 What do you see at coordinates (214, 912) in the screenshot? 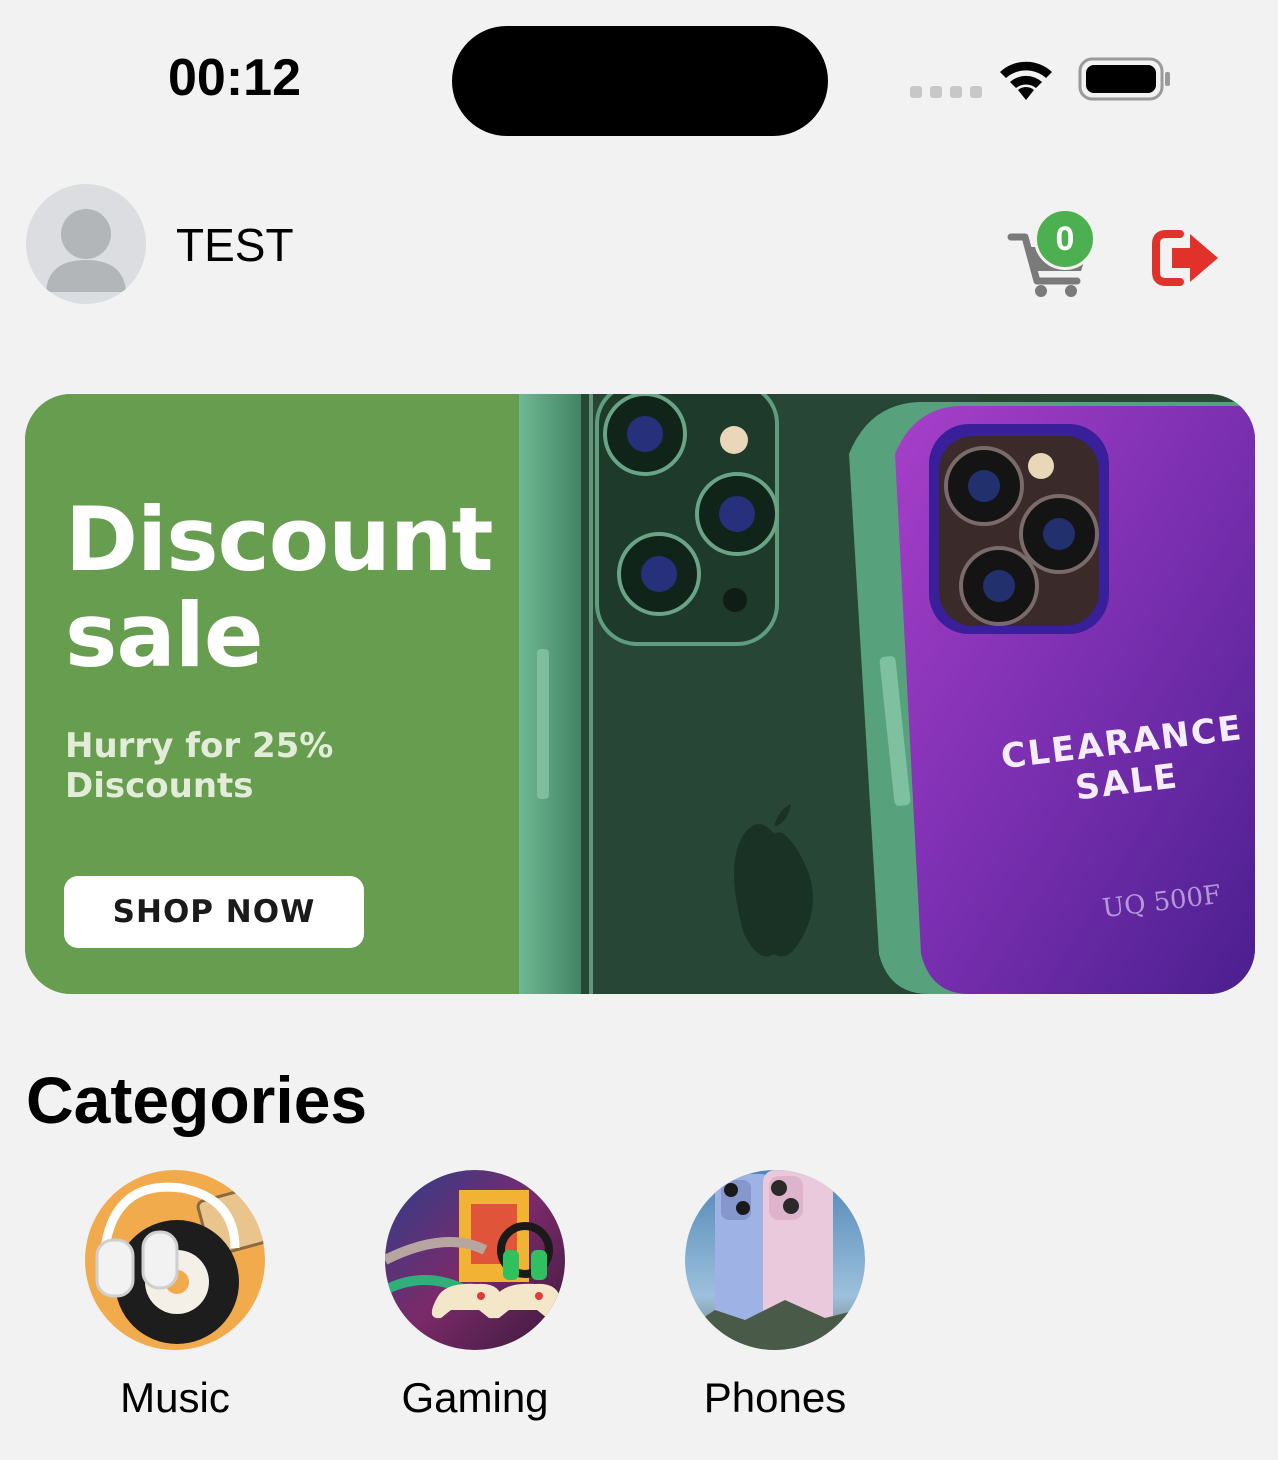
I see `shop-now-button: SHOP NOW` at bounding box center [214, 912].